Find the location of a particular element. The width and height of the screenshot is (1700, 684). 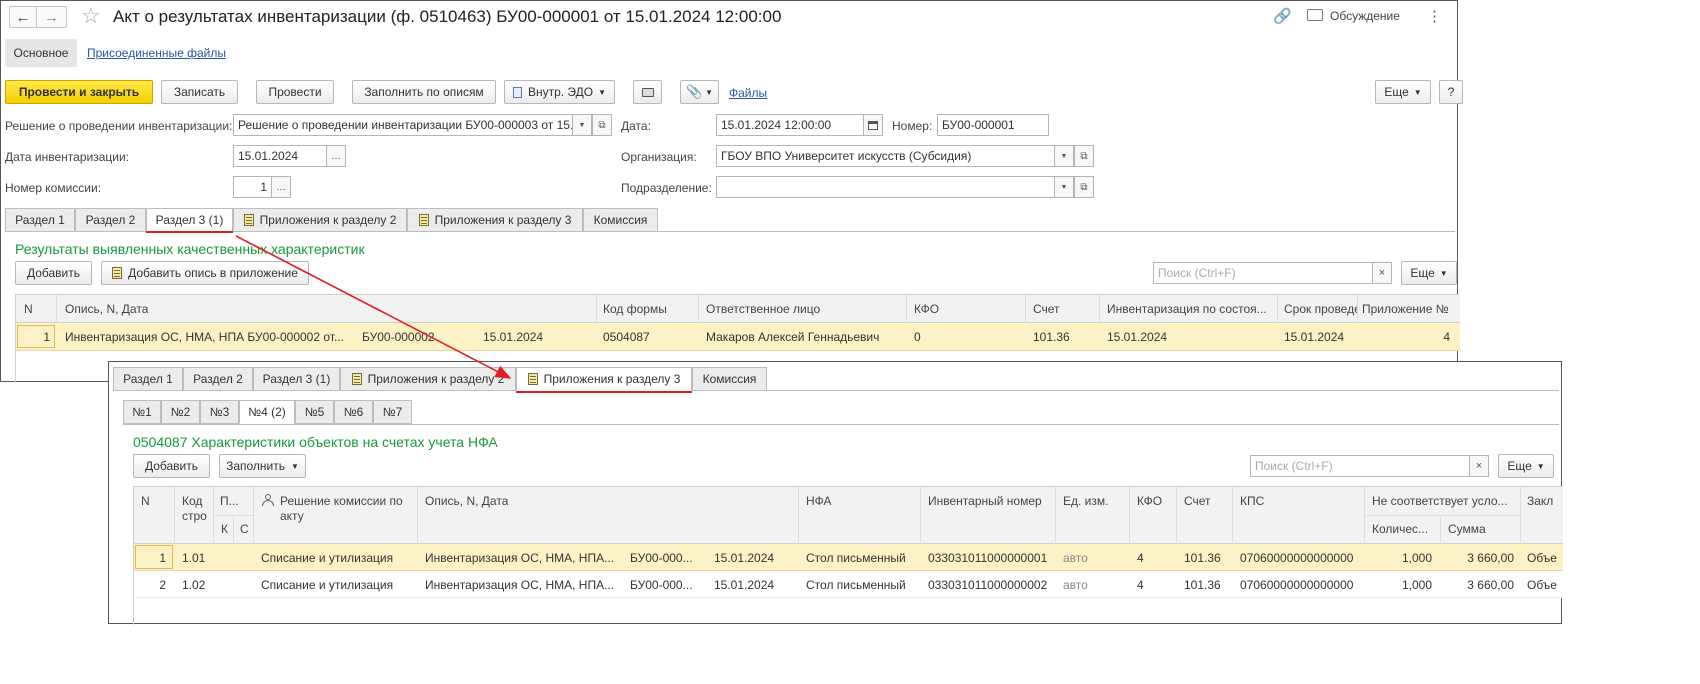

col-person: Ответственное лицо is located at coordinates (763, 309).